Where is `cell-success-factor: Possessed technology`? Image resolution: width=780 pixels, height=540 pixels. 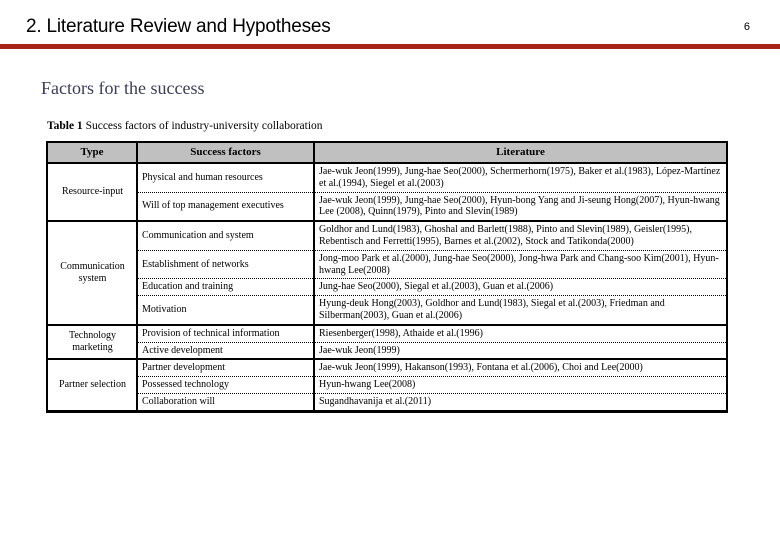
cell-success-factor: Possessed technology is located at coordinates (226, 385).